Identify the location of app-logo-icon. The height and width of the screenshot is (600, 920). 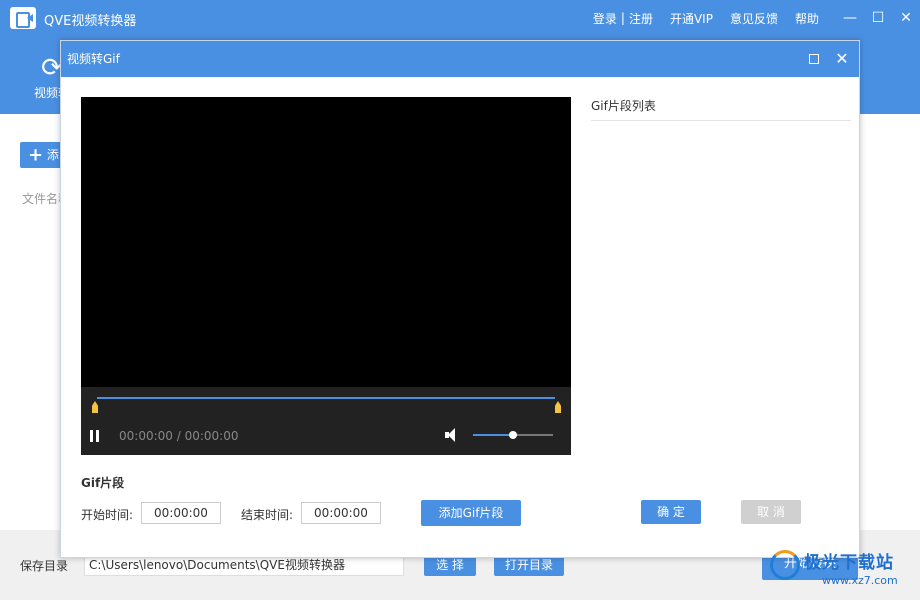
(23, 18).